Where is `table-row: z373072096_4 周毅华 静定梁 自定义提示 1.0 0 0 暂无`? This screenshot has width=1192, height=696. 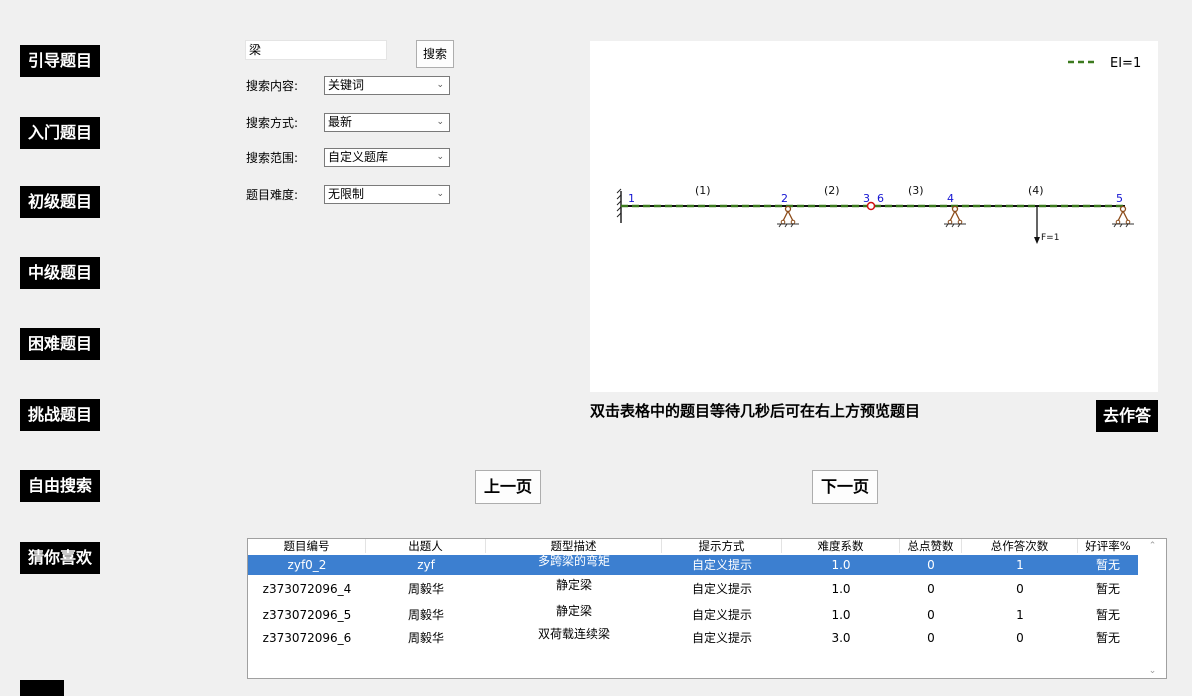
table-row: z373072096_4 周毅华 静定梁 自定义提示 1.0 0 0 暂无 is located at coordinates (693, 589).